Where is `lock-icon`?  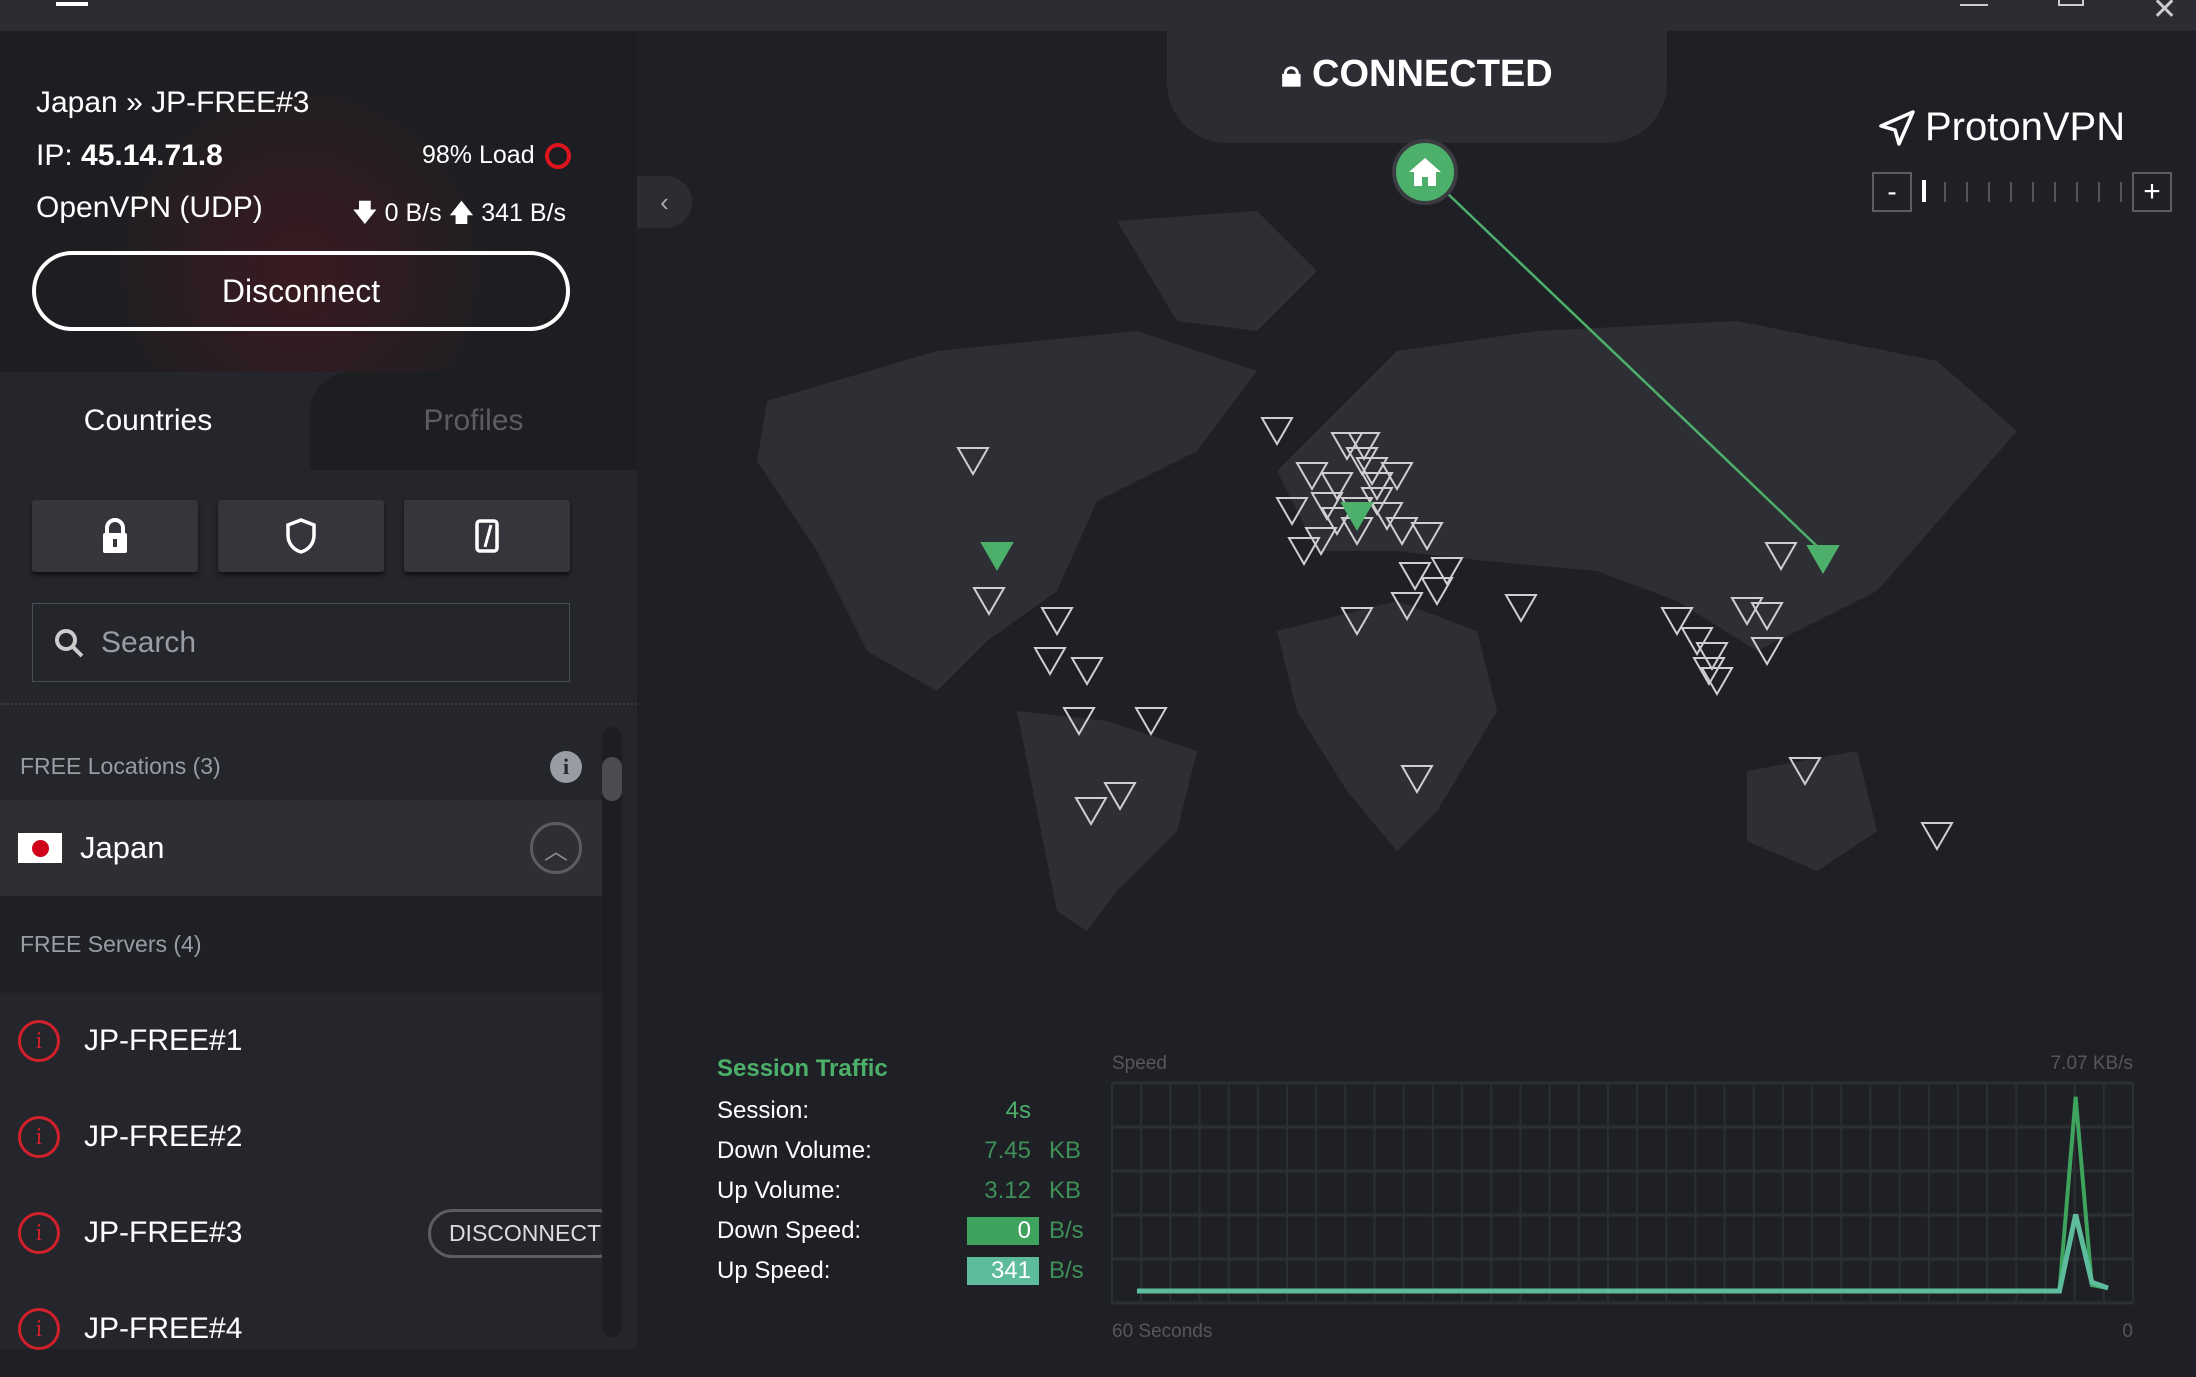
lock-icon is located at coordinates (115, 535).